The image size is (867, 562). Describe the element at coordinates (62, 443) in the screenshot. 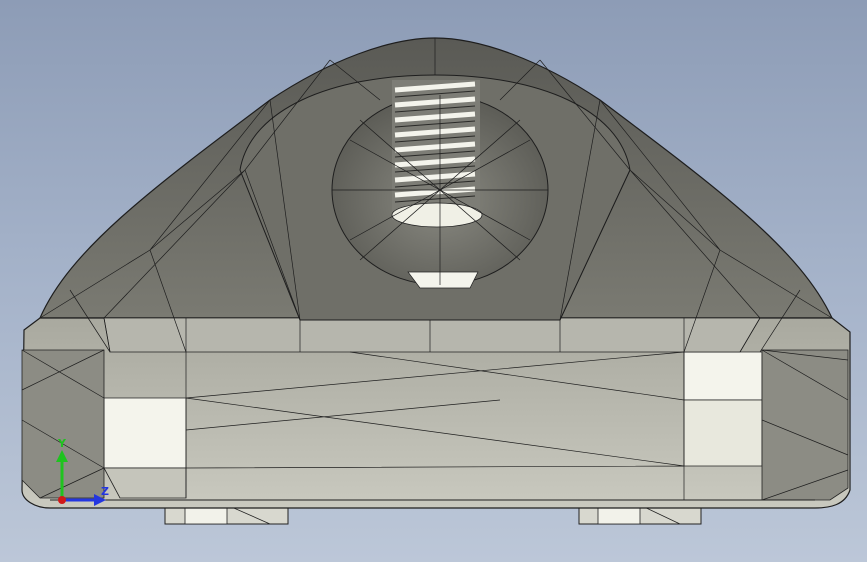

I see `y-axis-label: Y` at that location.